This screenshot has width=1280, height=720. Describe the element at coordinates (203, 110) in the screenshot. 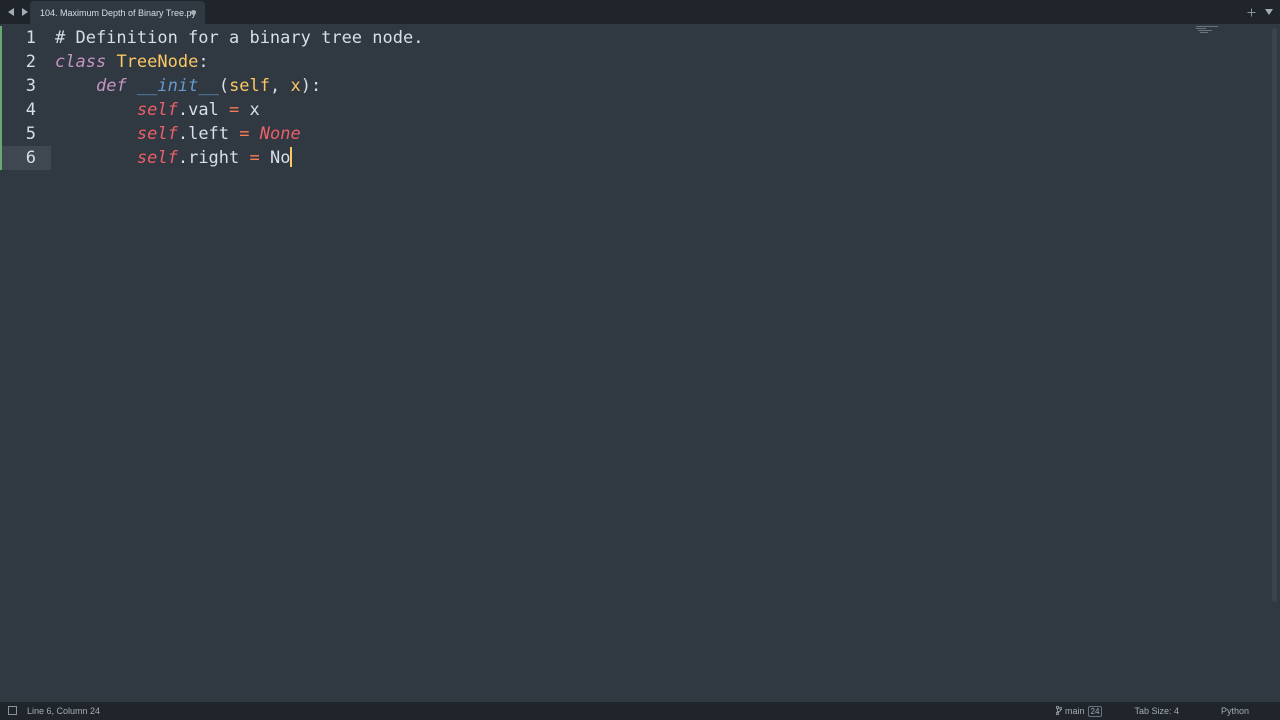

I see `code-token: .val` at that location.